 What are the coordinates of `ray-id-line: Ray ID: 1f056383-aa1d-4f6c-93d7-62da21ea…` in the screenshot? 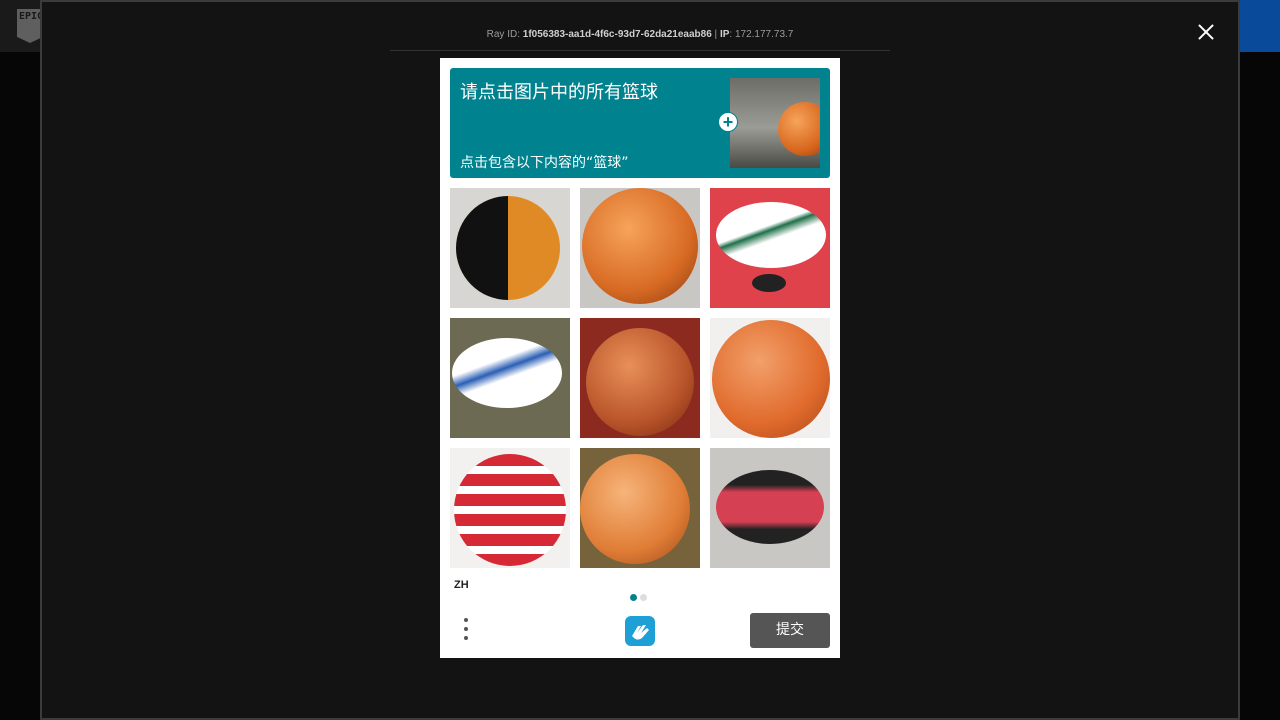 It's located at (640, 34).